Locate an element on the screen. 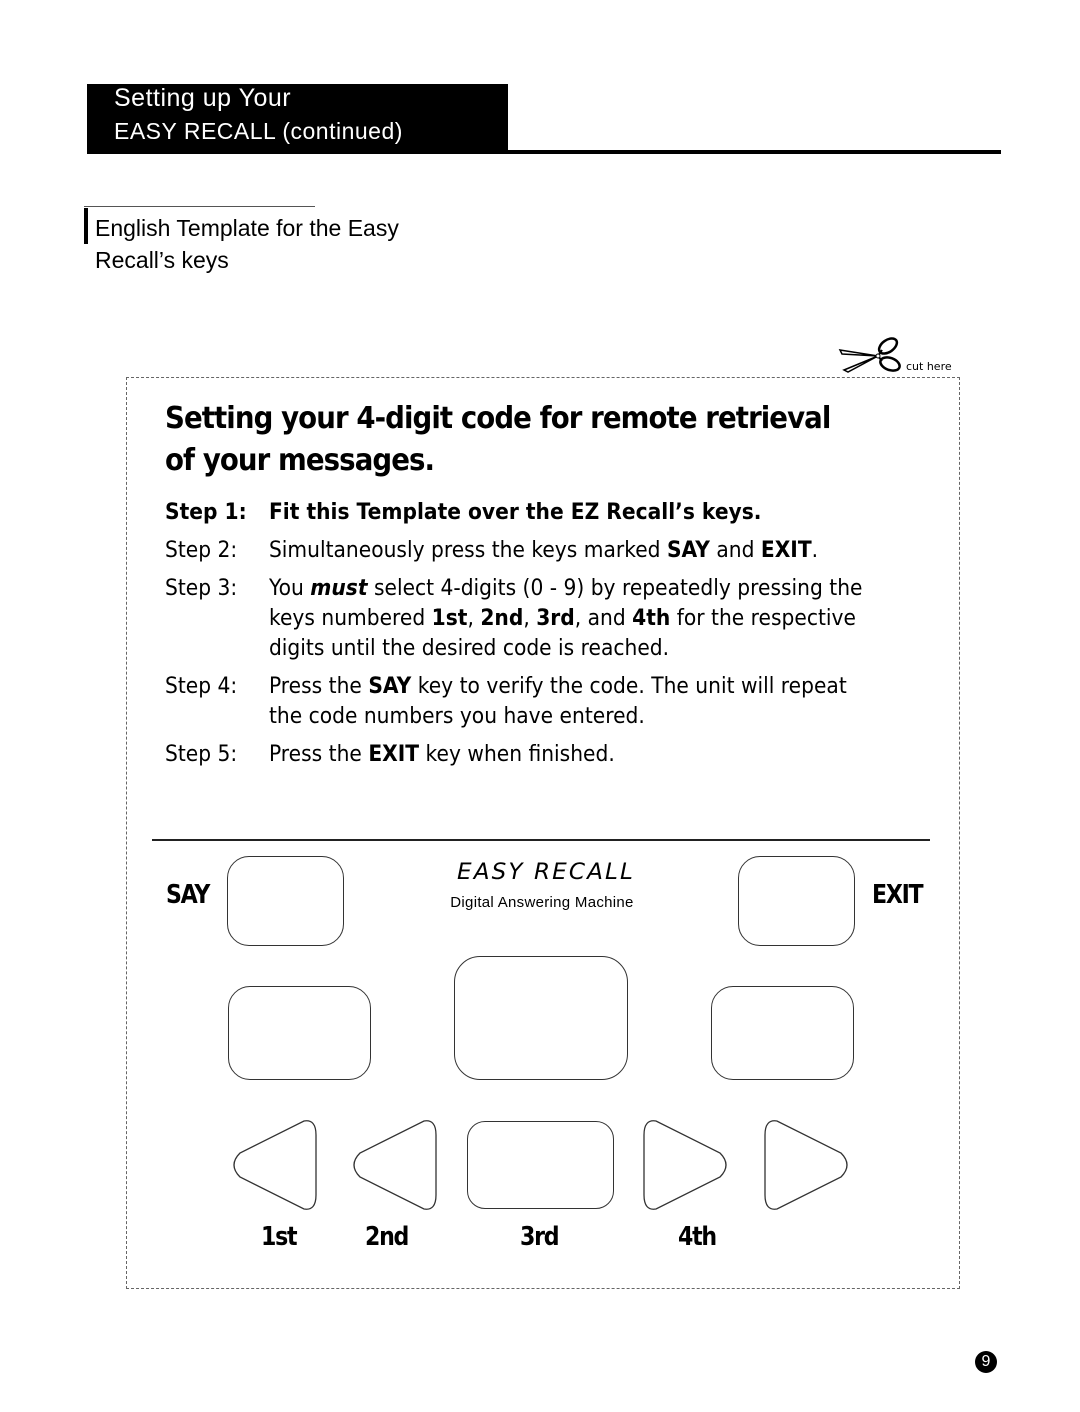  template-divider is located at coordinates (541, 840).